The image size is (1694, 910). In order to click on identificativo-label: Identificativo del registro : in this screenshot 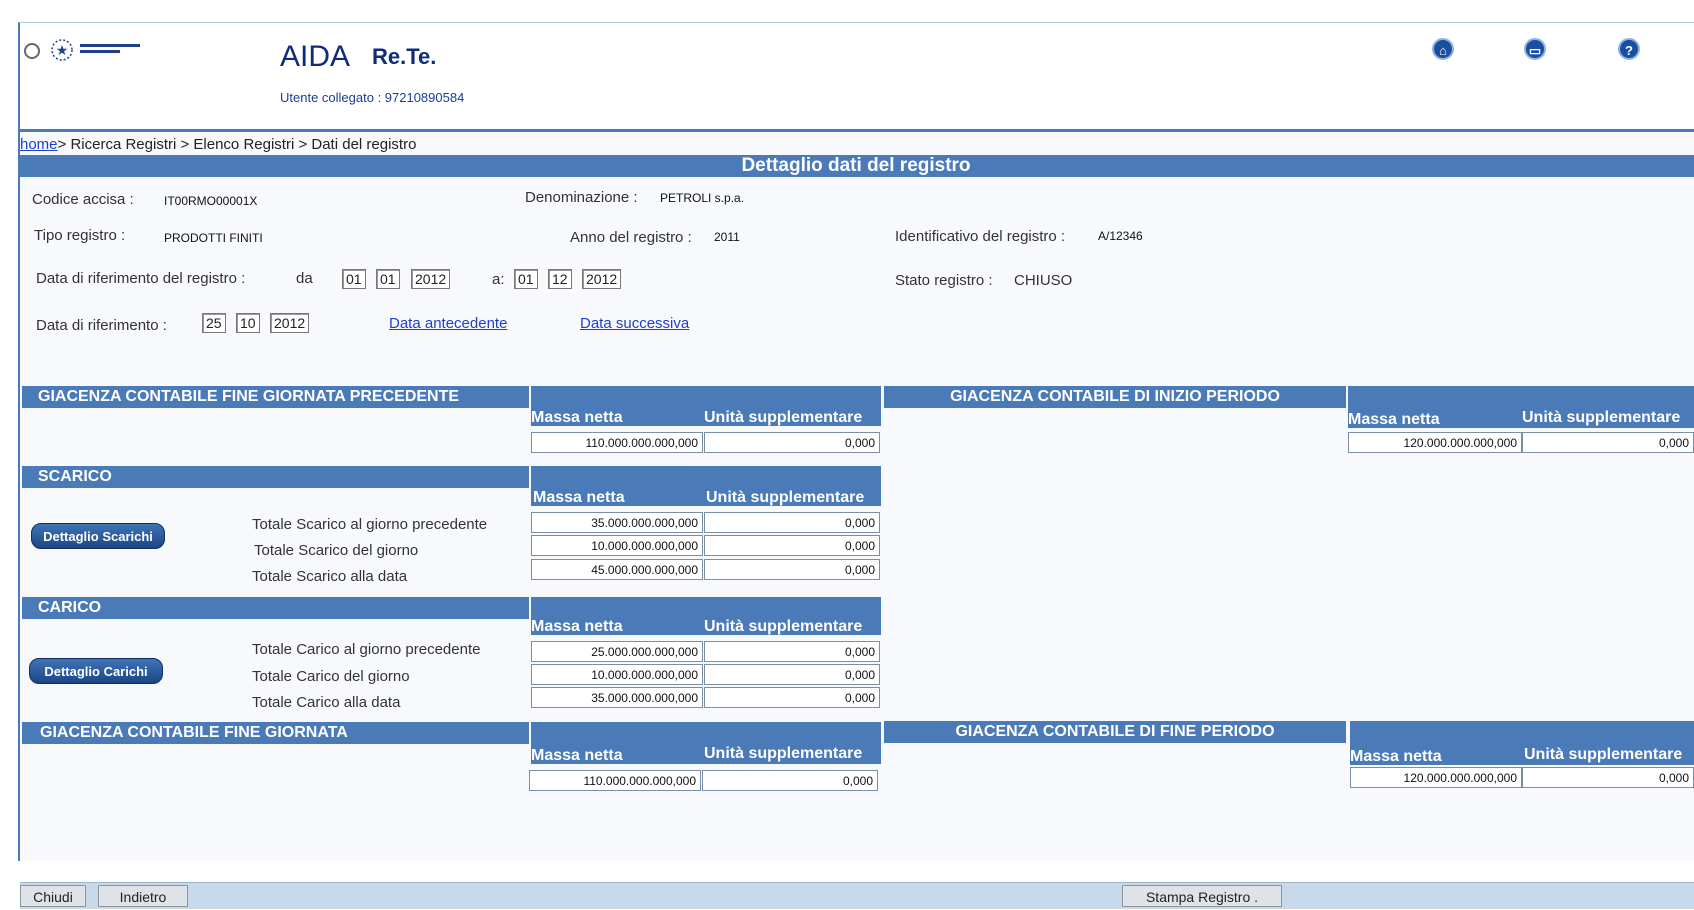, I will do `click(980, 236)`.